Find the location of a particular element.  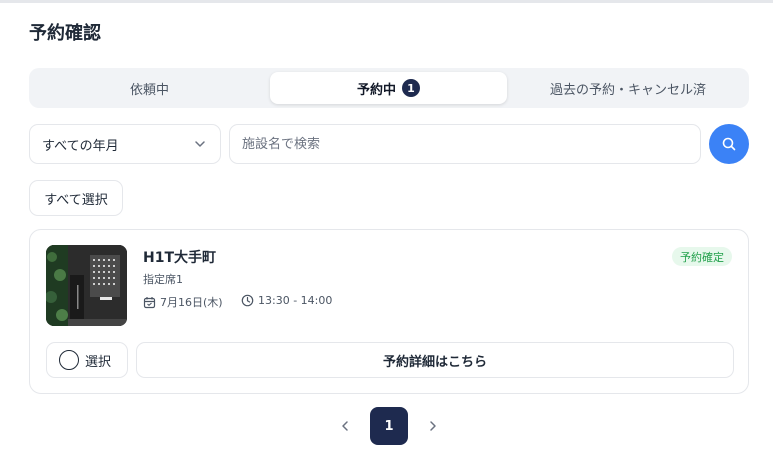

facility-name: H1T大手町 is located at coordinates (180, 258).